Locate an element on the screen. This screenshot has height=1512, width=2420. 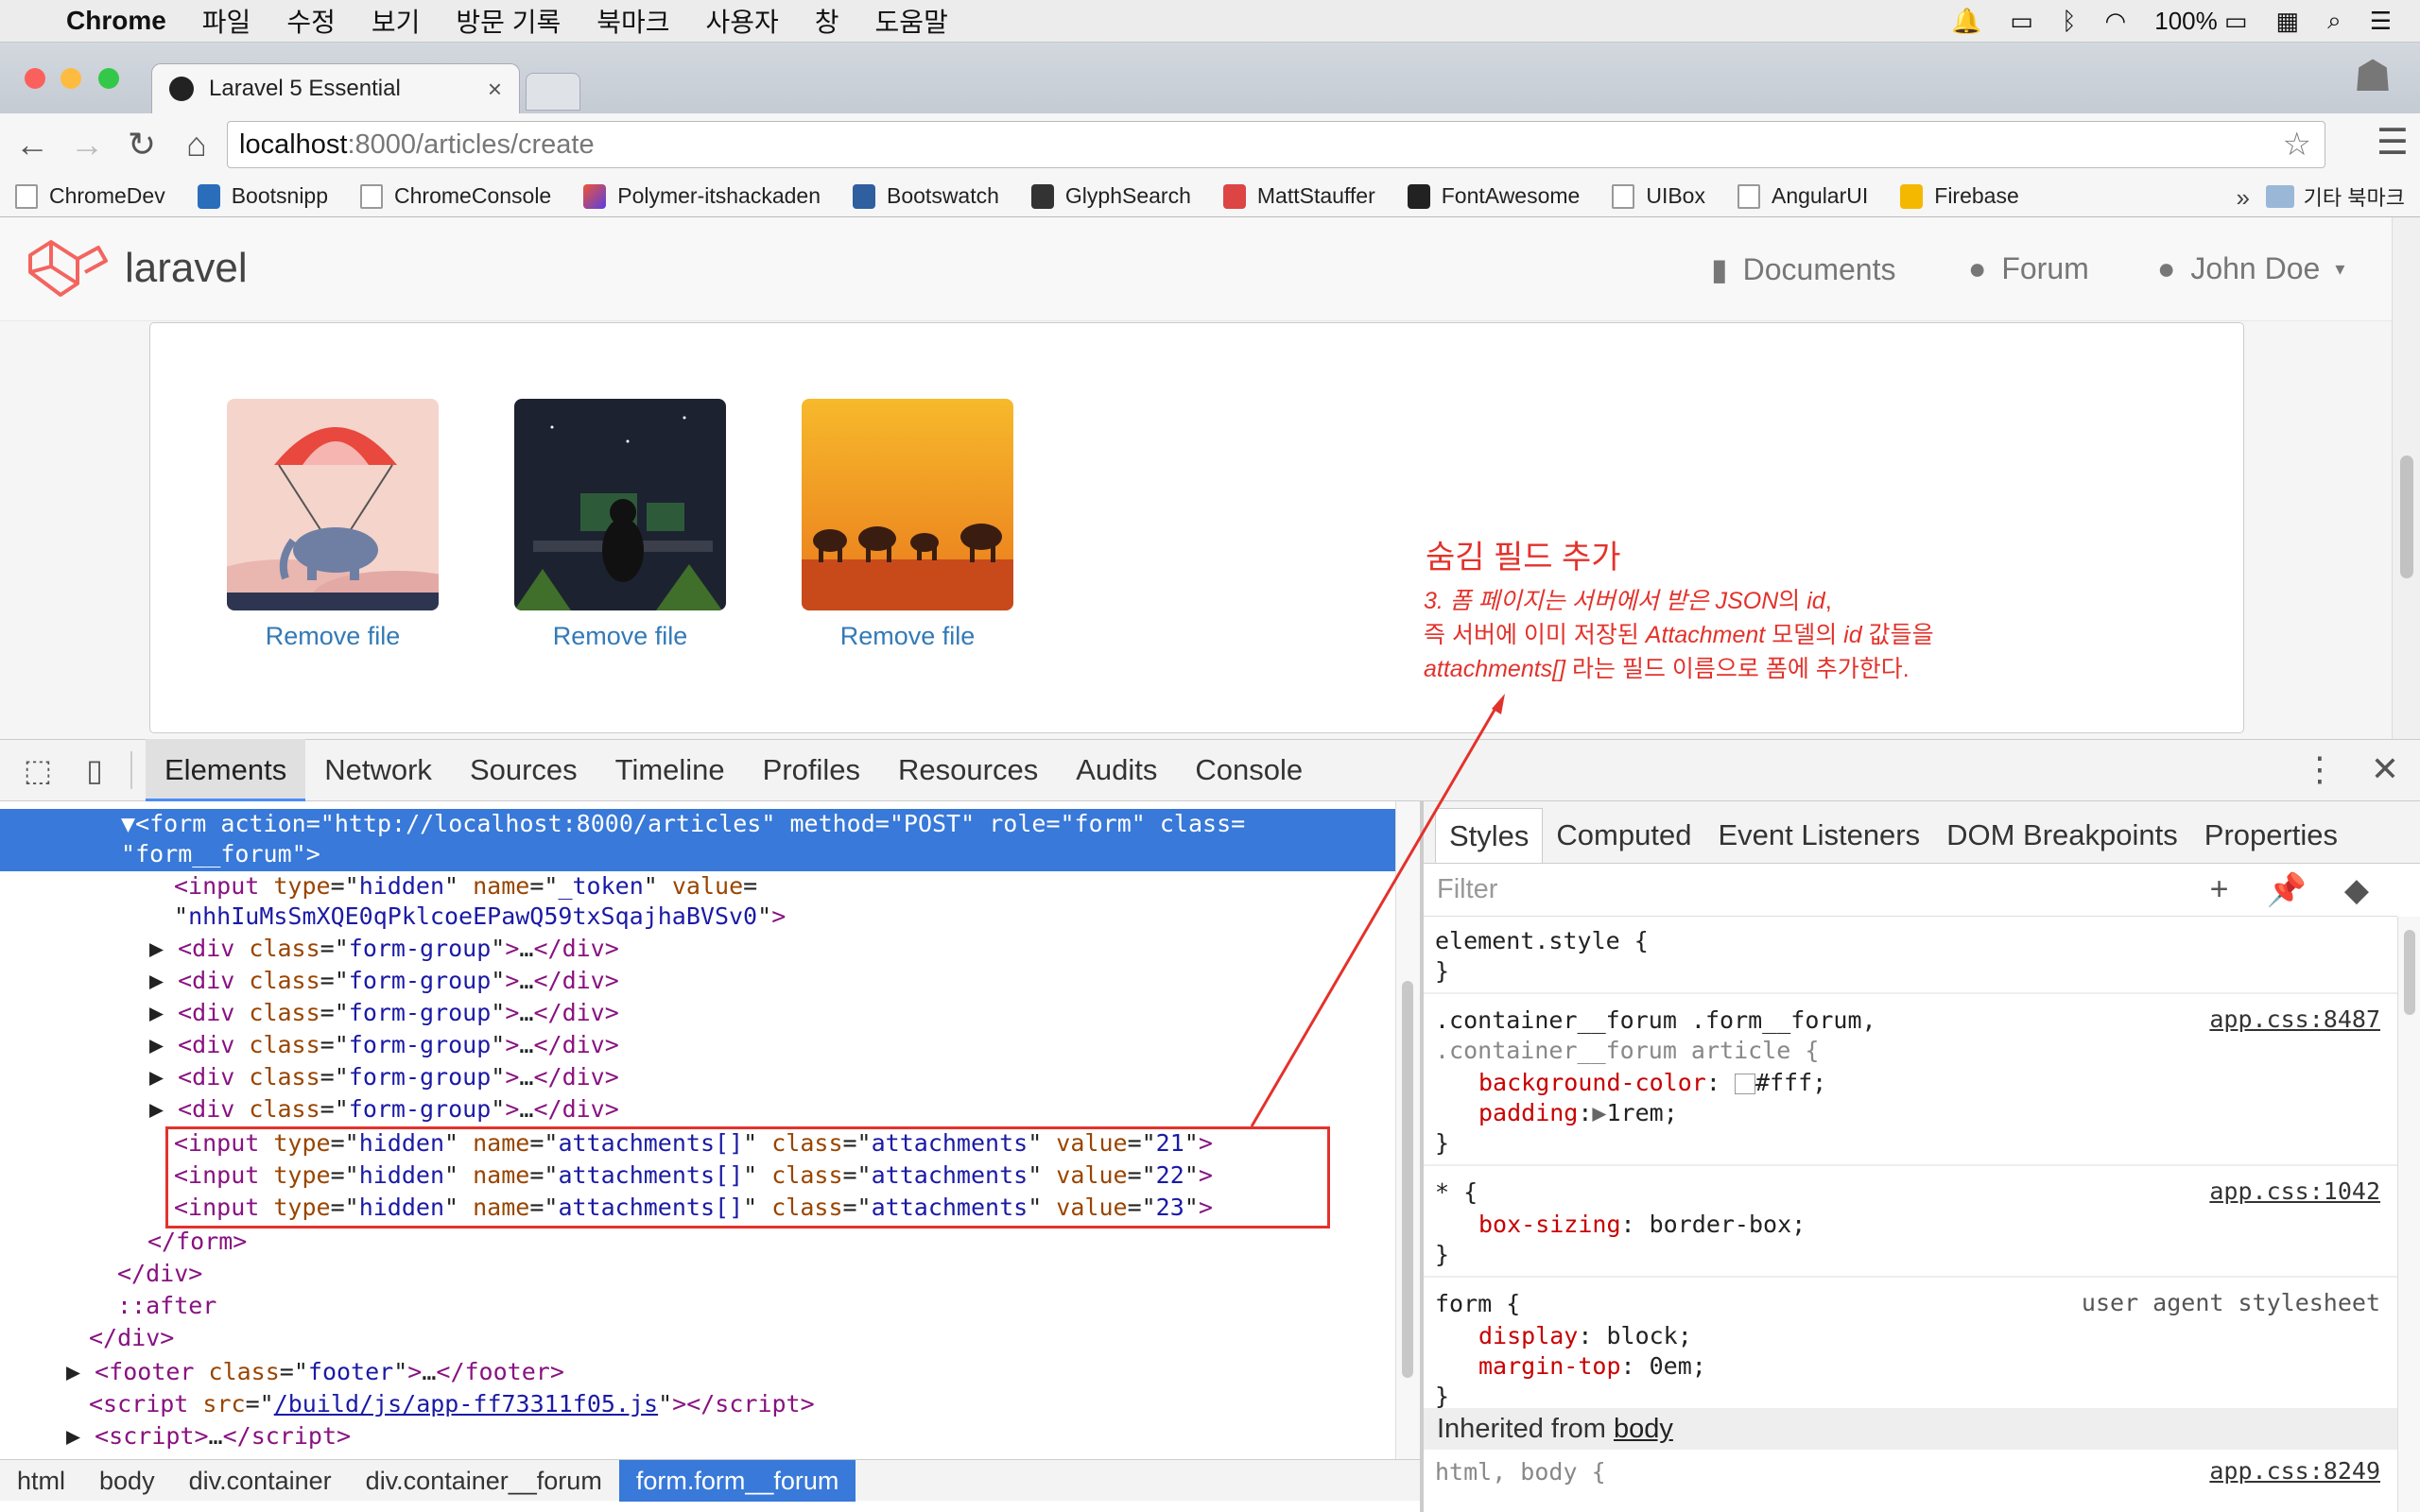
decl-box-sizing: box-sizing: border-box; is located at coordinates (1642, 1225).